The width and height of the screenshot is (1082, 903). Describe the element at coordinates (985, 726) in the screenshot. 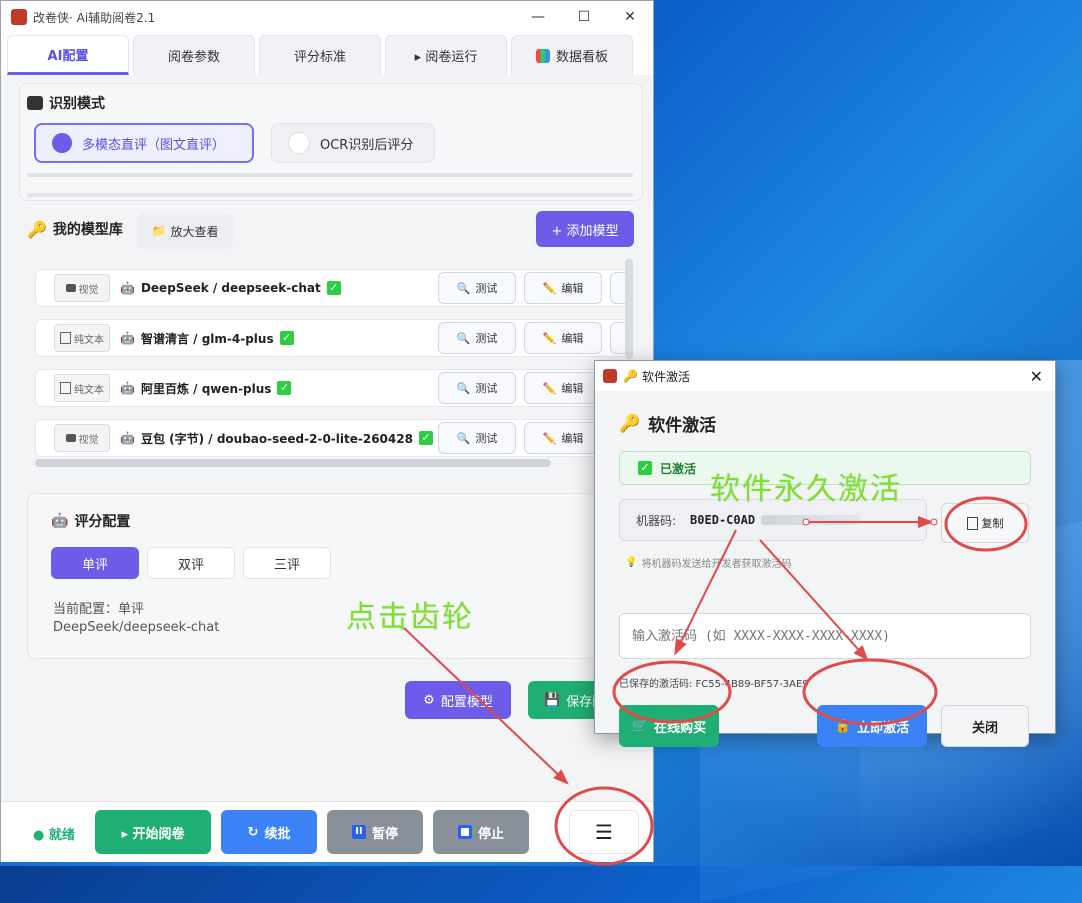

I see `dialog-close-button: 关闭` at that location.